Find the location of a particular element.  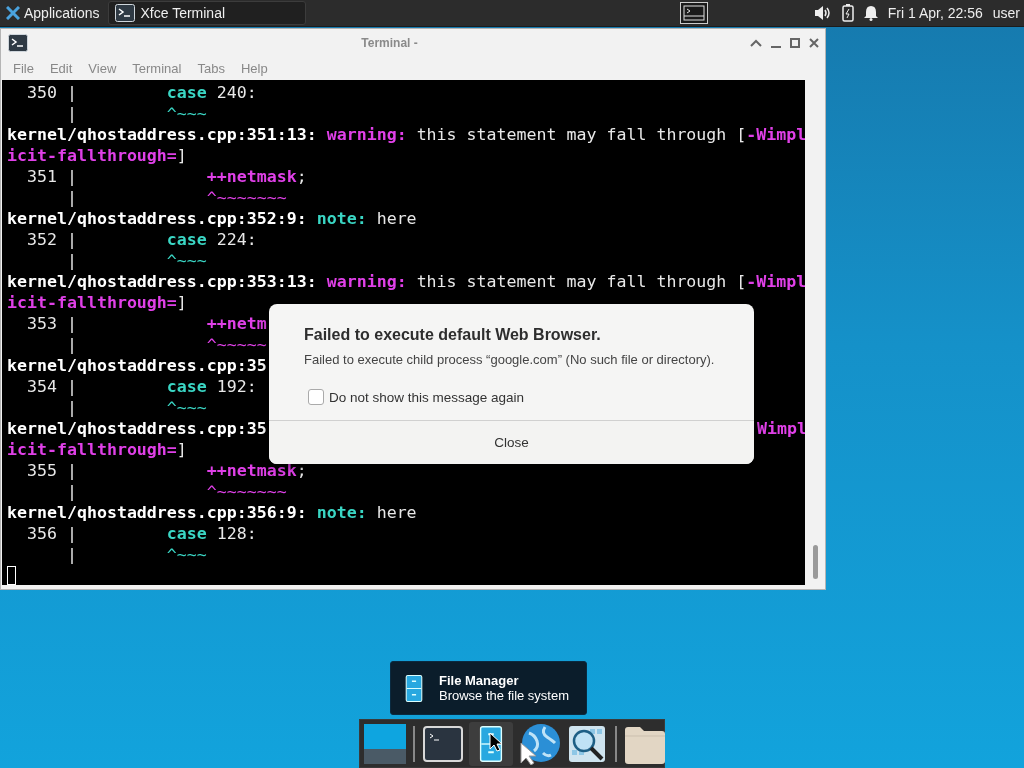

terminal-line: 356 | case 128: is located at coordinates (141, 533).